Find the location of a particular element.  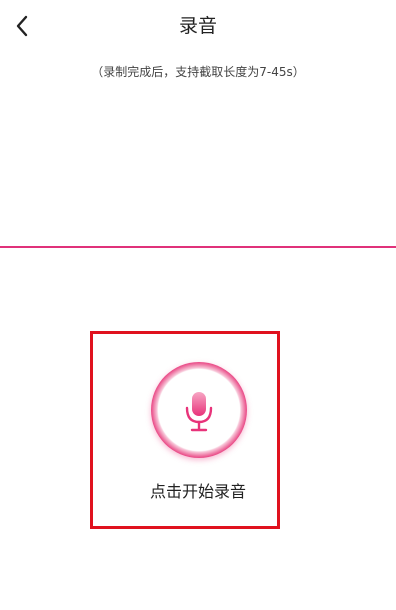

waveform-baseline is located at coordinates (198, 247).